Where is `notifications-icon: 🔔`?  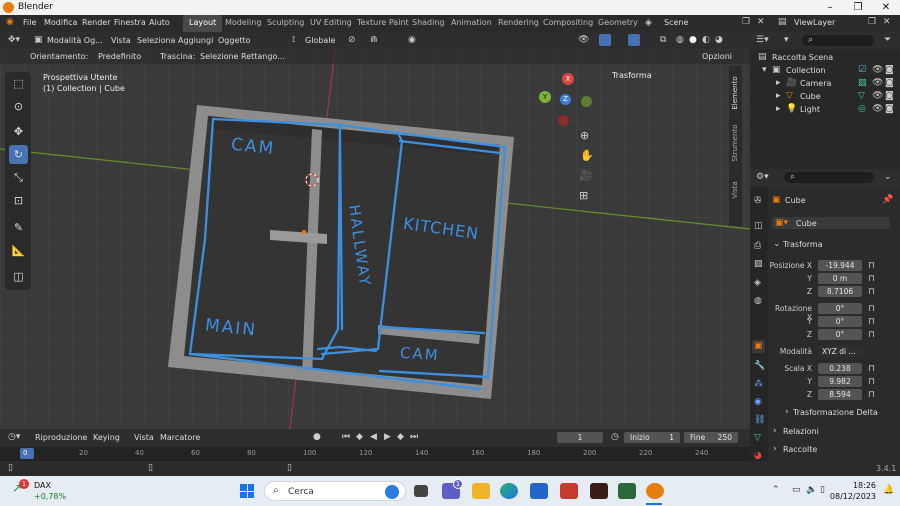
notifications-icon: 🔔 is located at coordinates (888, 490).